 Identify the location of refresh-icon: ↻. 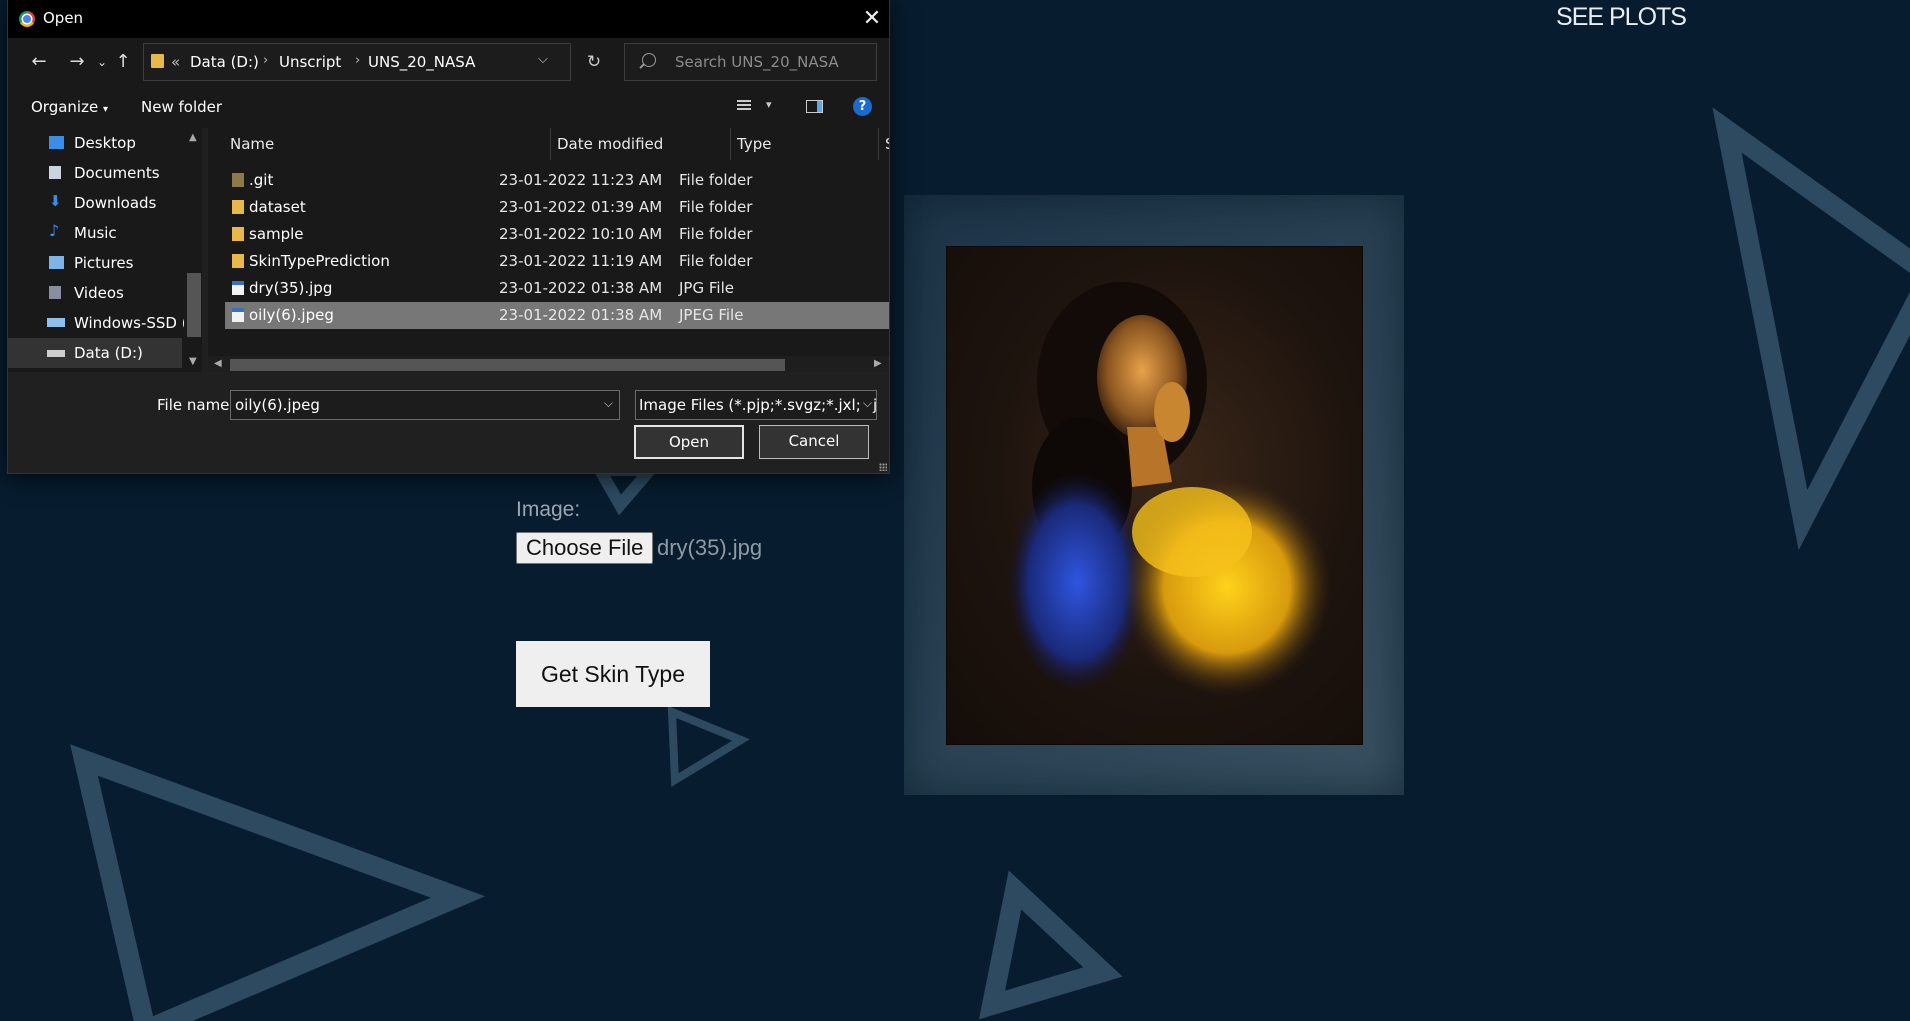
(594, 62).